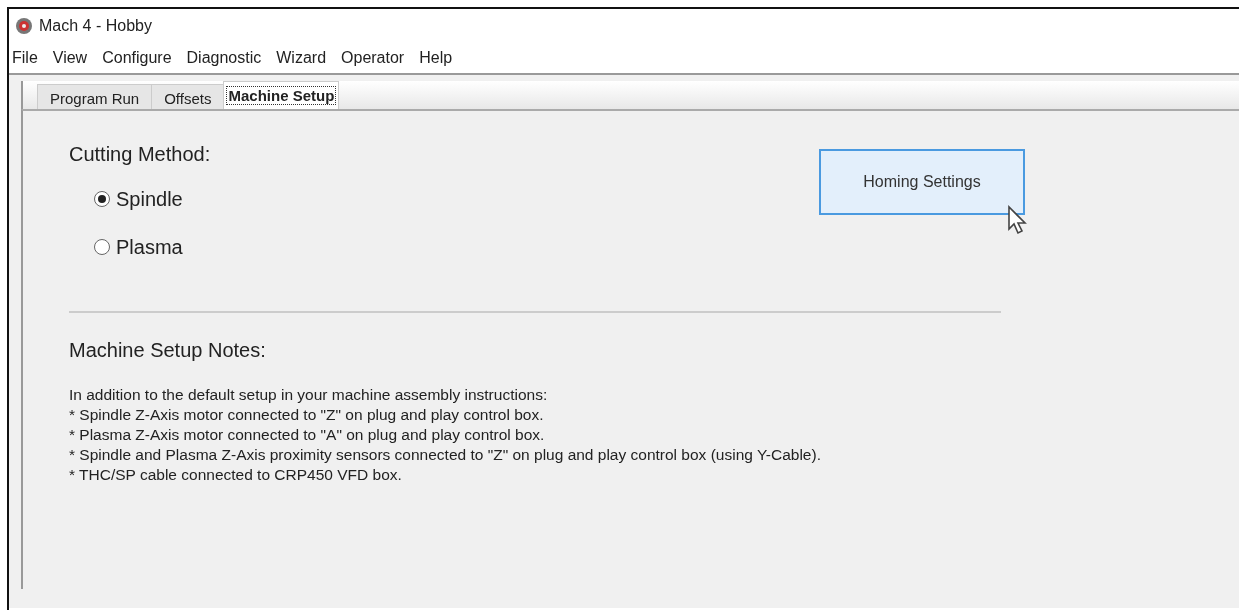 The height and width of the screenshot is (610, 1239). What do you see at coordinates (24, 26) in the screenshot?
I see `app-logo-icon` at bounding box center [24, 26].